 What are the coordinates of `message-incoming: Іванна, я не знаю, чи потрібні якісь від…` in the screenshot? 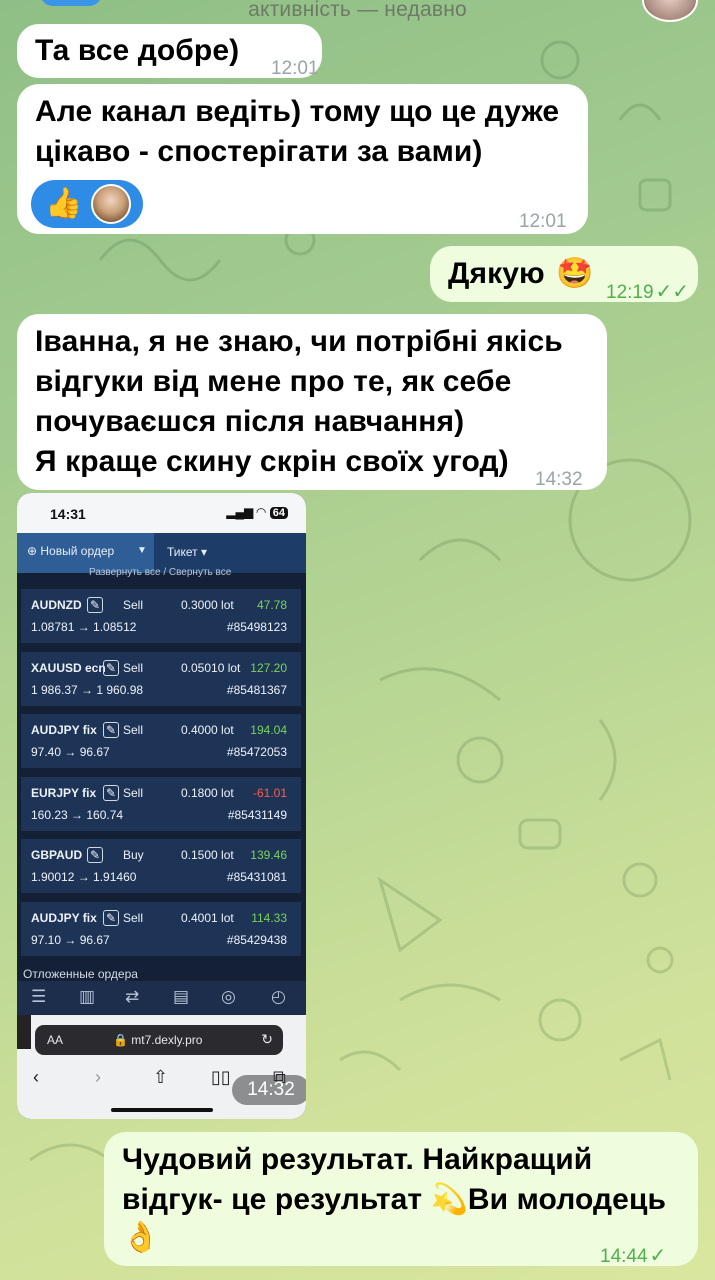 It's located at (312, 402).